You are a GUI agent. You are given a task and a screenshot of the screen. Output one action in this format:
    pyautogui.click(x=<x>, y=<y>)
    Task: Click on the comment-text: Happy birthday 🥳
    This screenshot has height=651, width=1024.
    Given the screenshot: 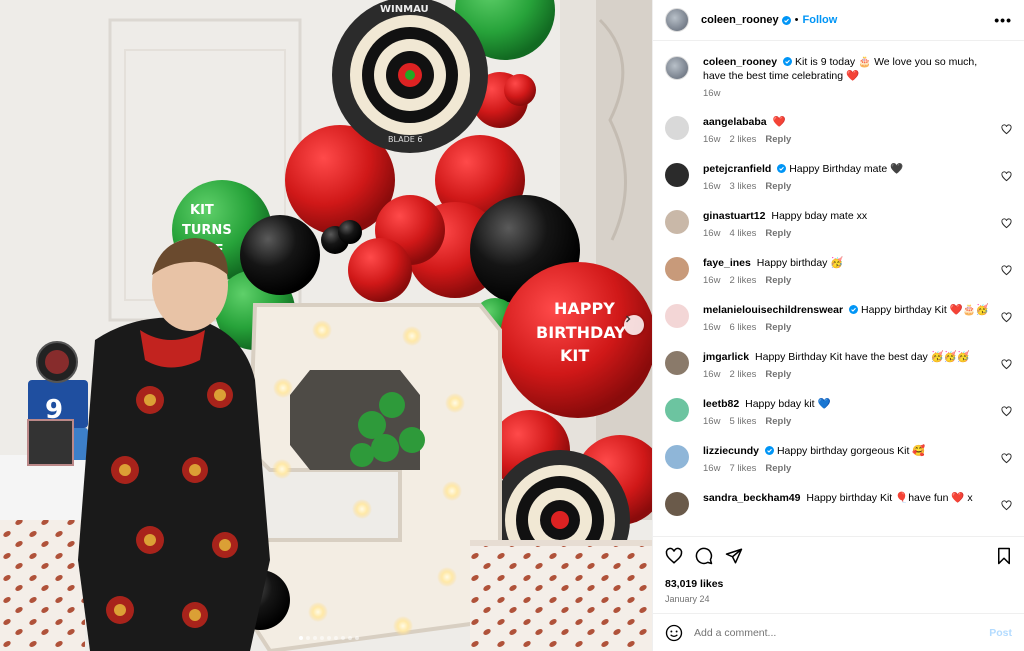 What is the action you would take?
    pyautogui.click(x=800, y=263)
    